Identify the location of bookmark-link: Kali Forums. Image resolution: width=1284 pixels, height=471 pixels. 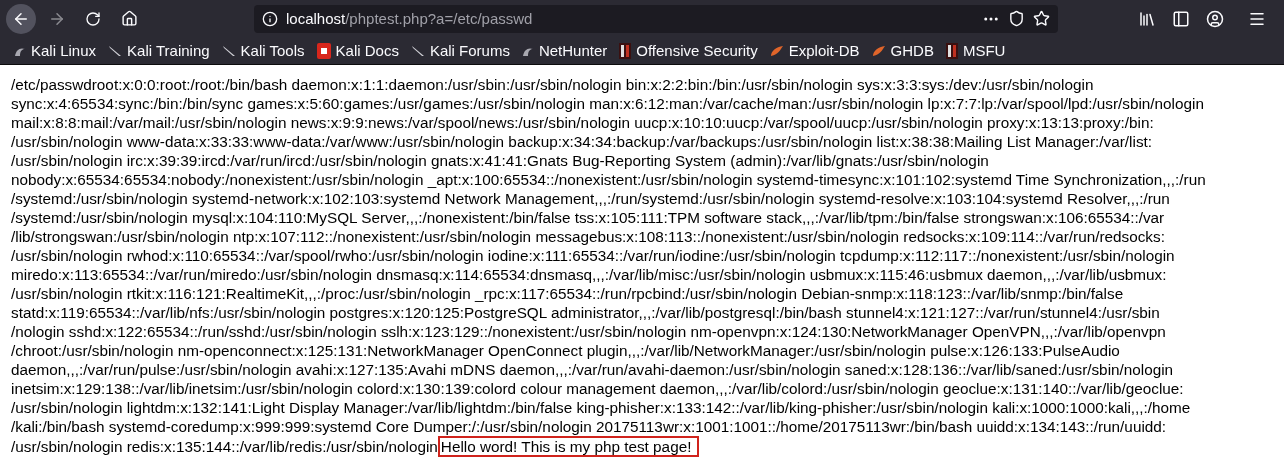
(460, 50).